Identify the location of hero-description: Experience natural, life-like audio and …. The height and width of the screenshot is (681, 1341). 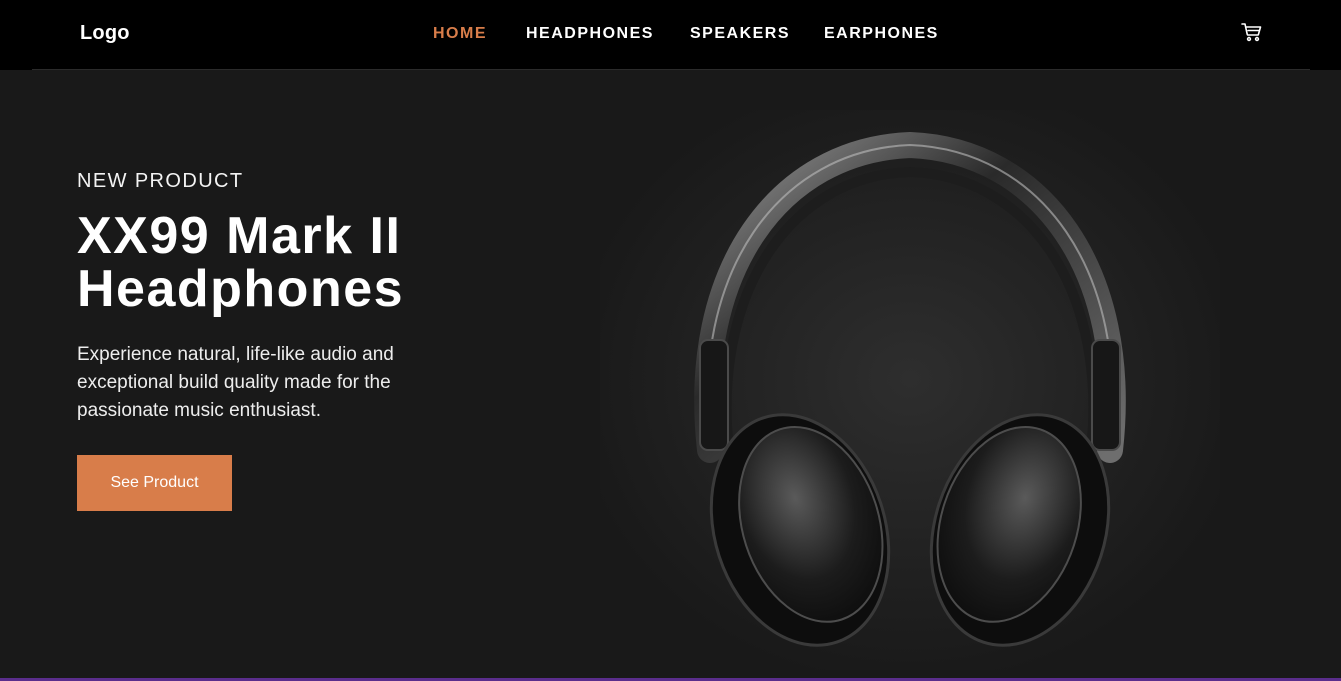
(235, 382).